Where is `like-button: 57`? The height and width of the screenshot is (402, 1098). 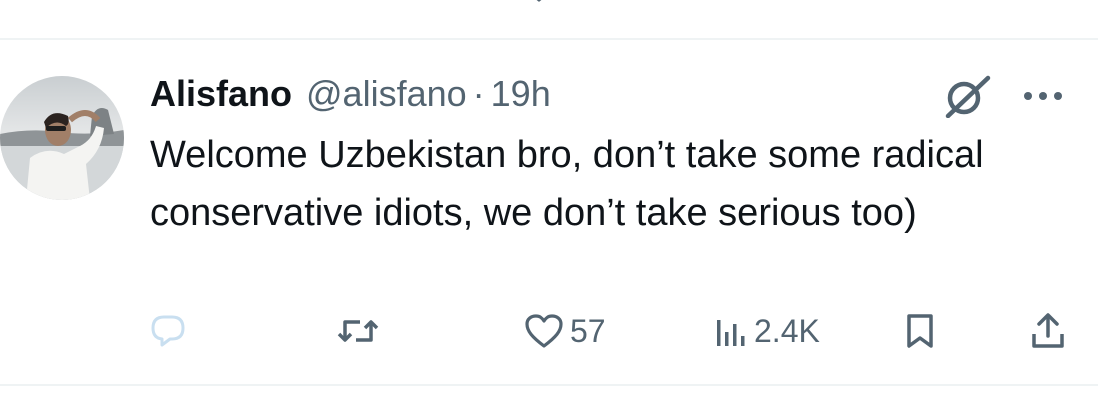 like-button: 57 is located at coordinates (565, 331).